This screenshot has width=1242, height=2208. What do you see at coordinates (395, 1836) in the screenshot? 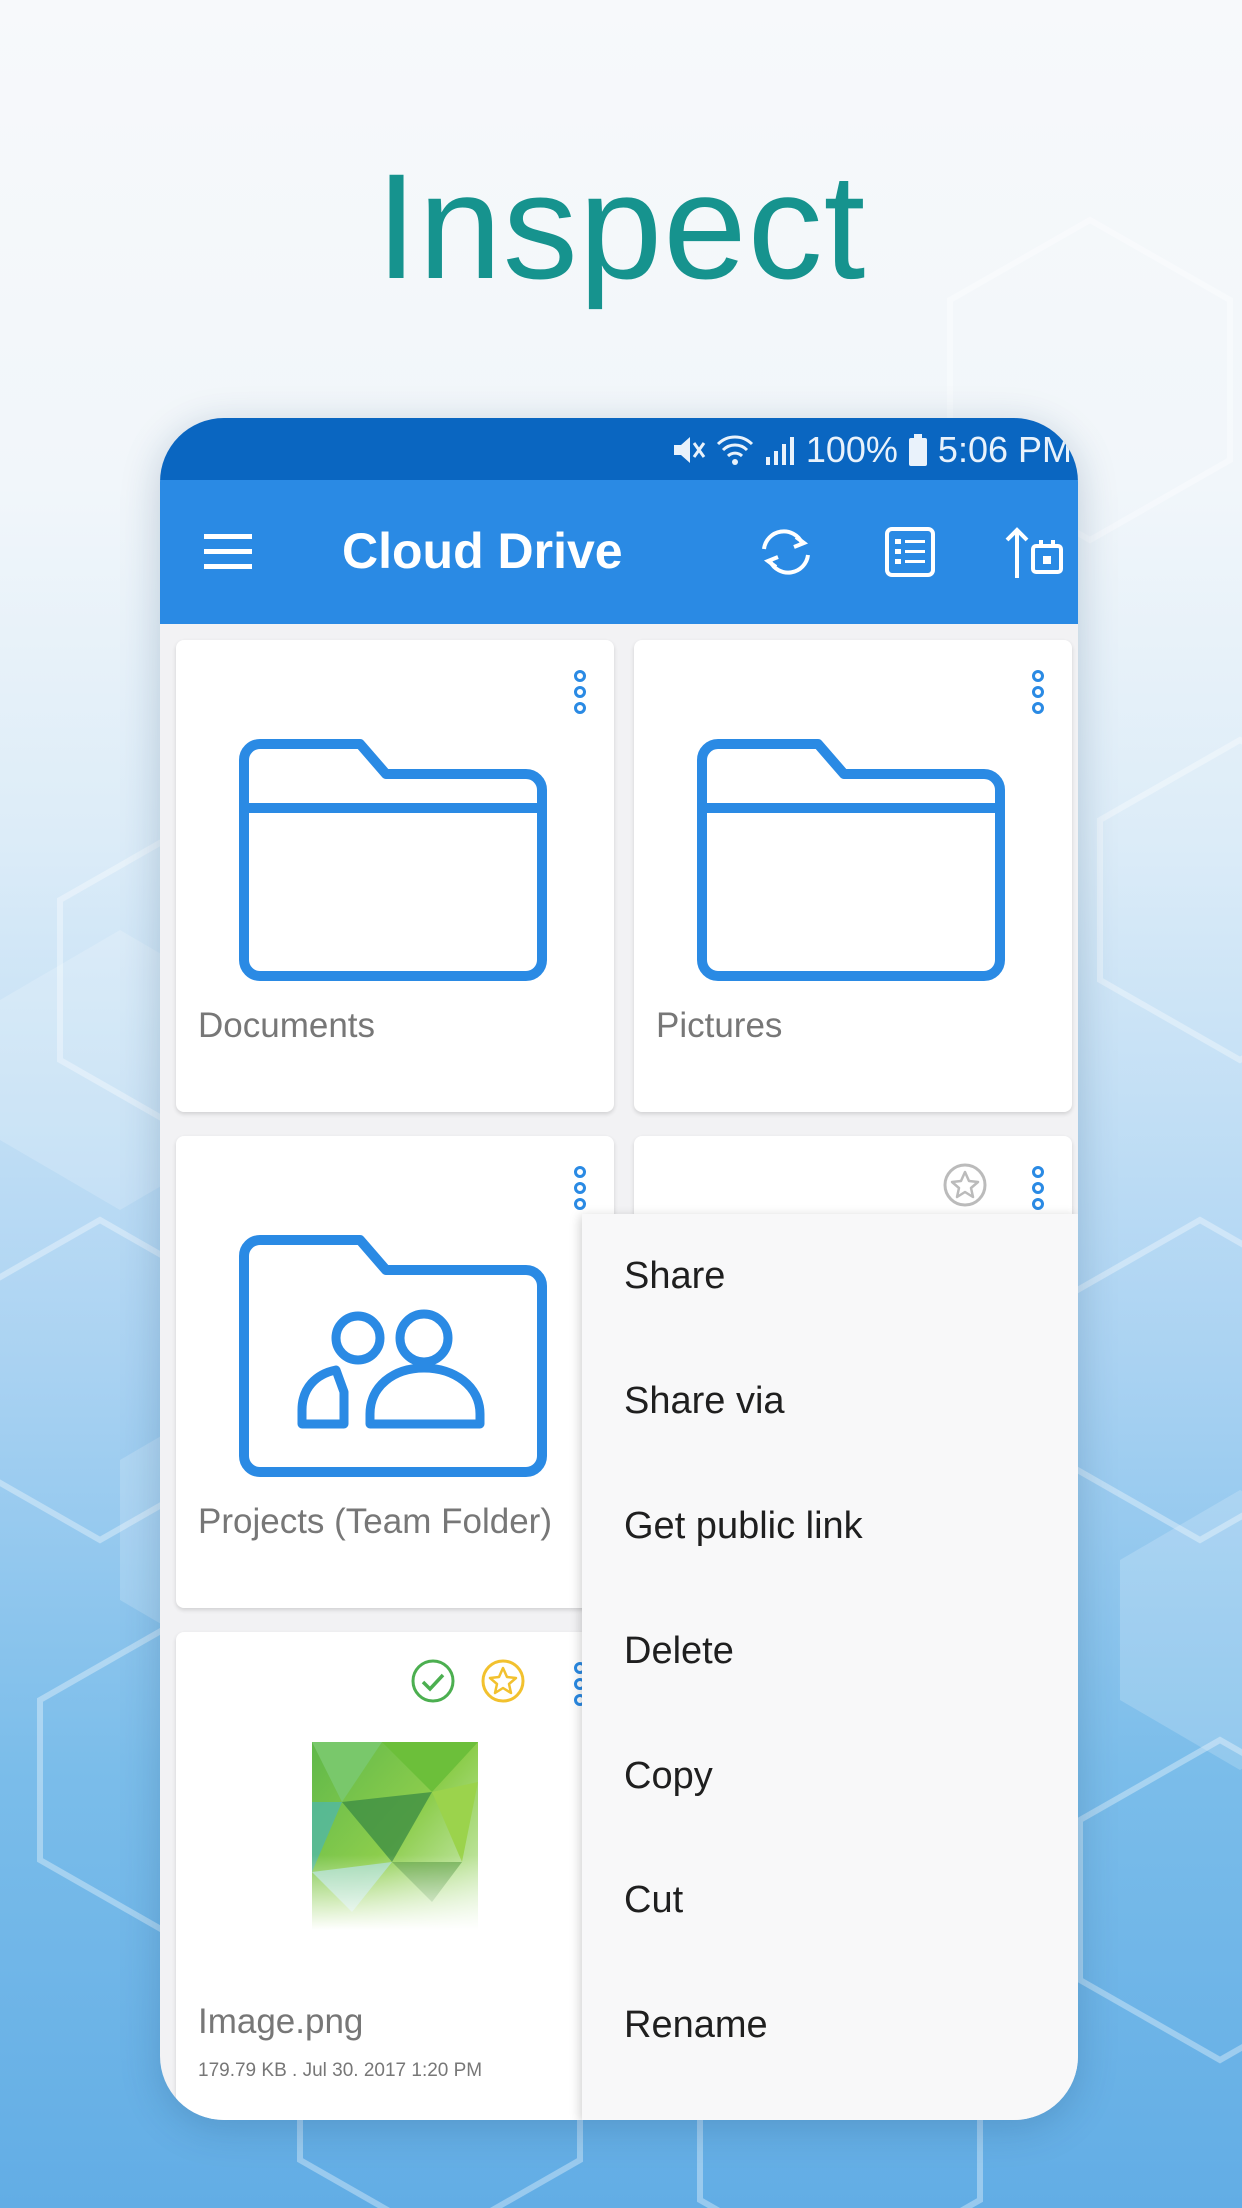
I see `image-thumbnail` at bounding box center [395, 1836].